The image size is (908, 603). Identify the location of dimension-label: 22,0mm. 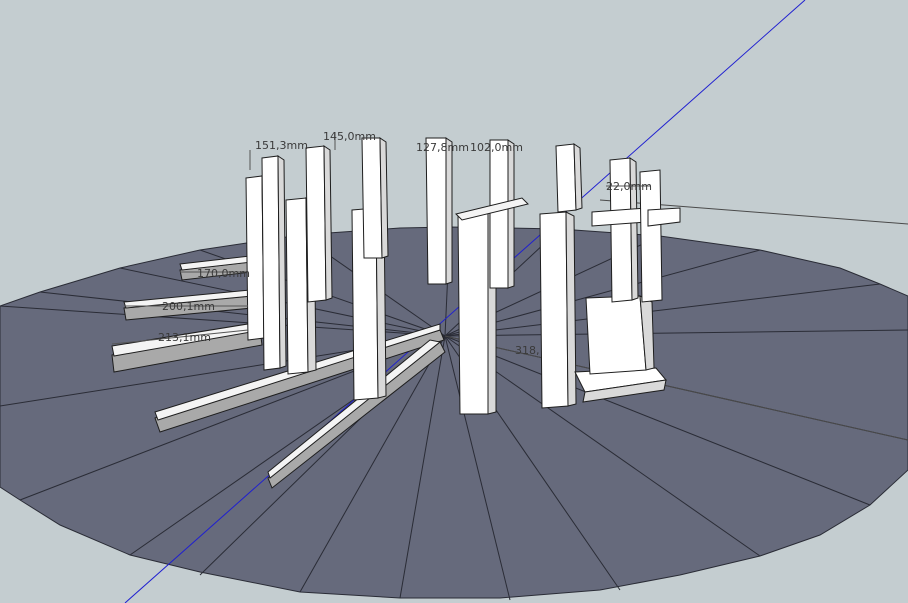
(629, 186).